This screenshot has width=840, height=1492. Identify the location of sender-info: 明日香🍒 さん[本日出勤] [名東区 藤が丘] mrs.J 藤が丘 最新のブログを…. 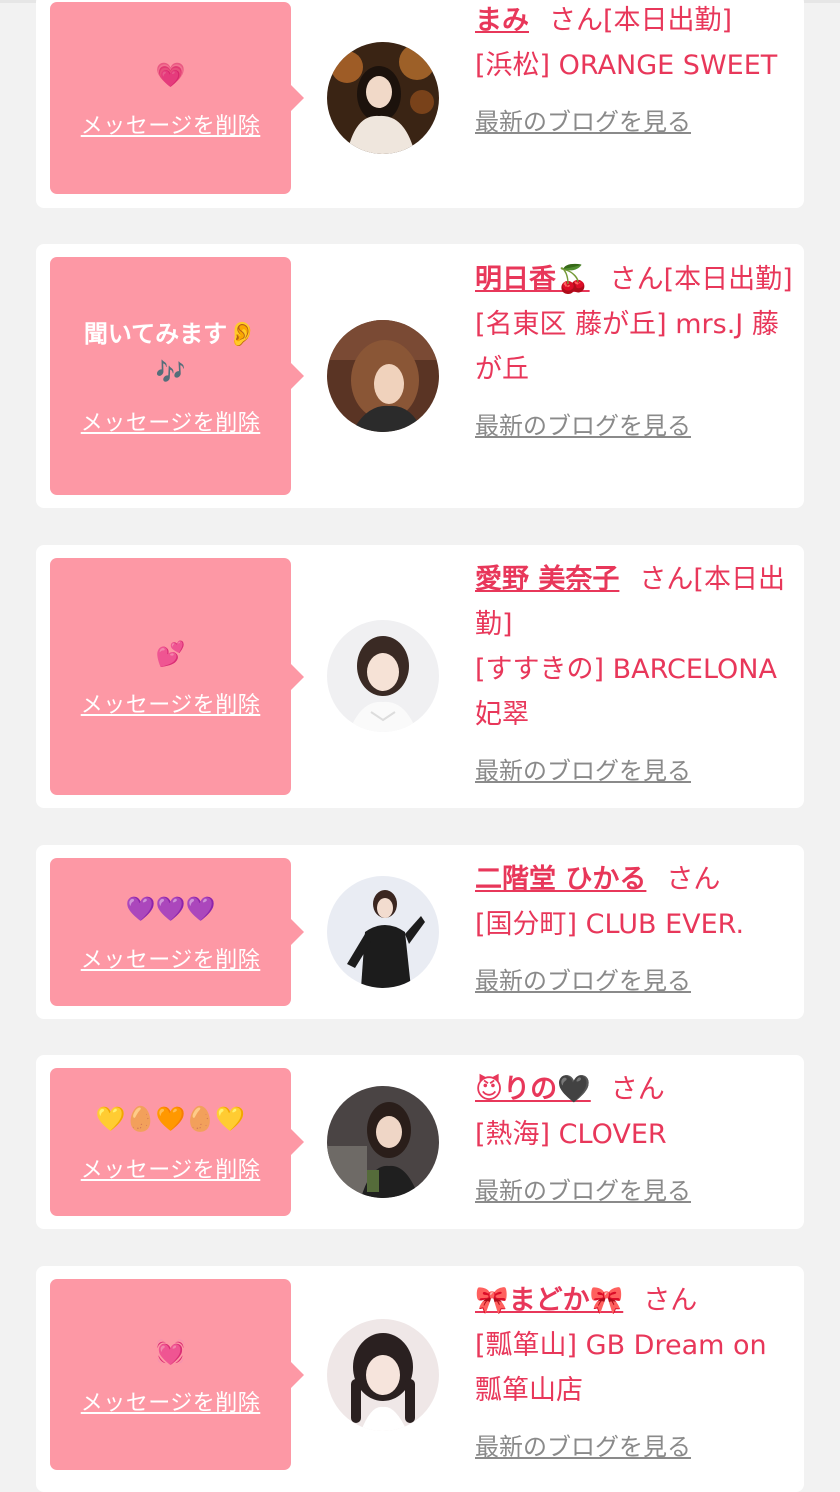
(634, 349).